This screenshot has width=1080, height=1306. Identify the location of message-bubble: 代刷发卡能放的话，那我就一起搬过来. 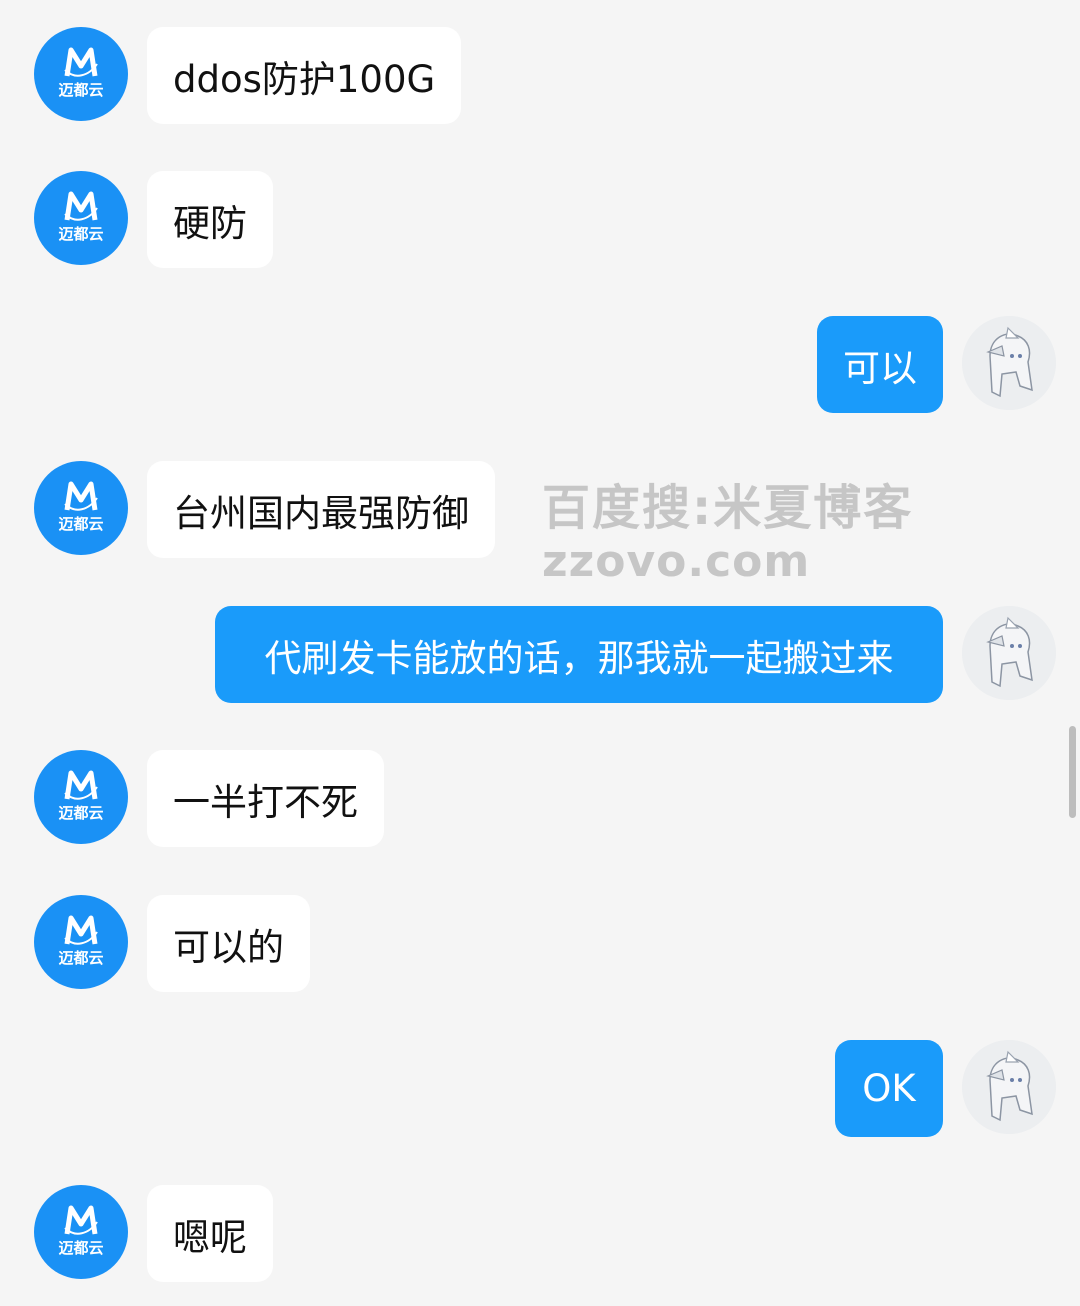
(579, 654).